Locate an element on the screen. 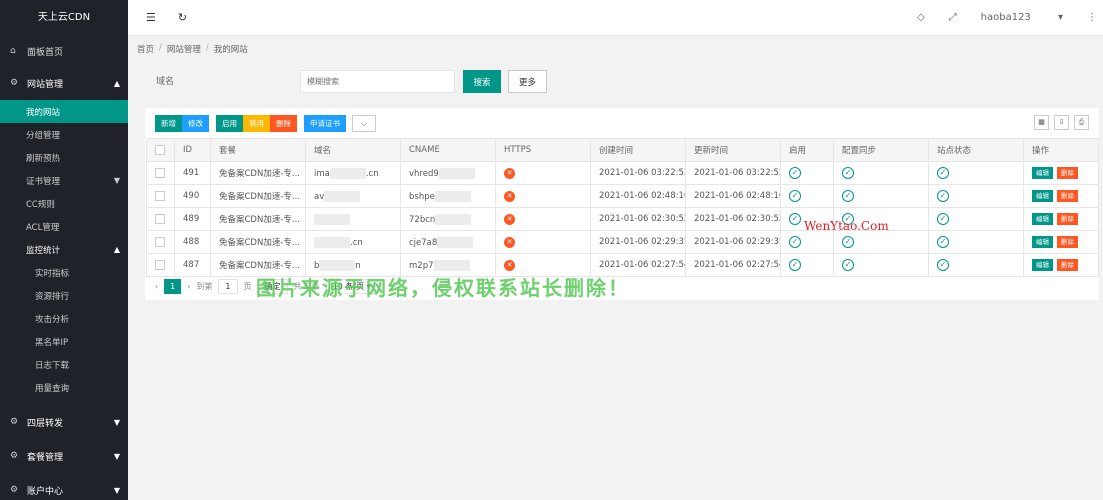  header-checkbox-cell is located at coordinates (160, 150).